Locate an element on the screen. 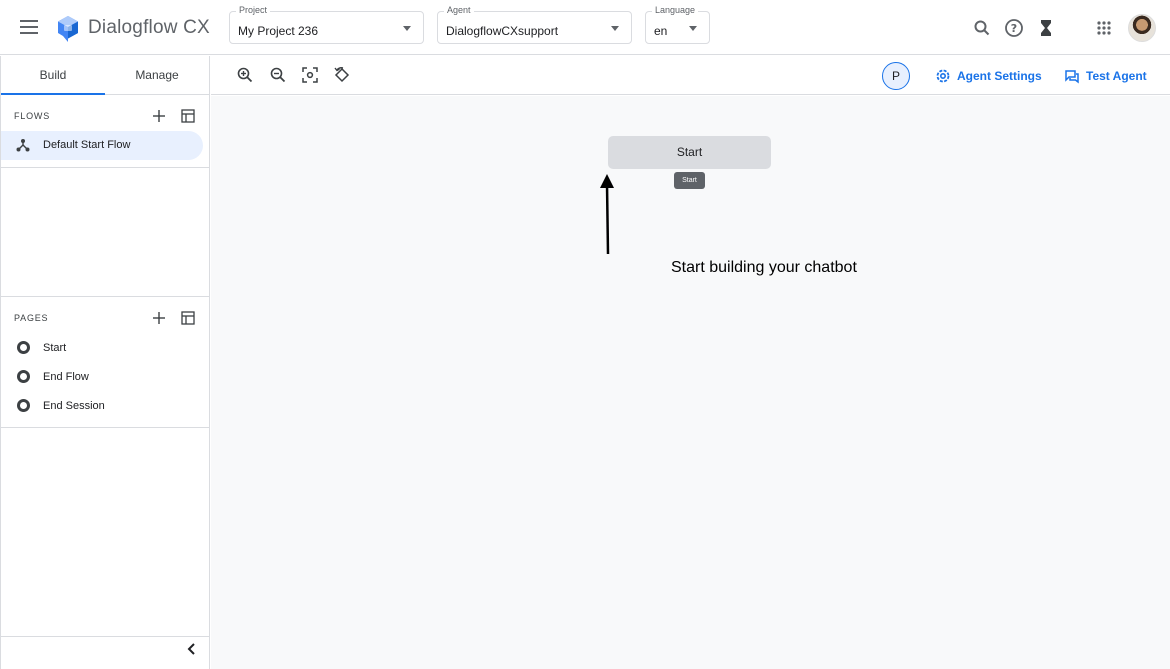  help-icon: ? is located at coordinates (1014, 28).